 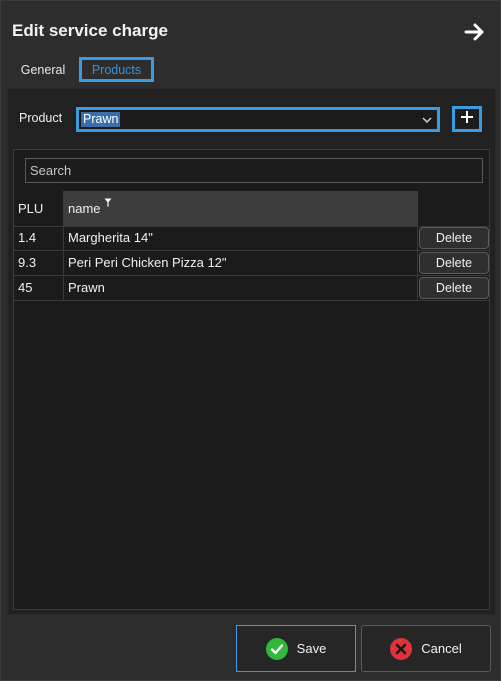 I want to click on check-circle-icon, so click(x=276, y=648).